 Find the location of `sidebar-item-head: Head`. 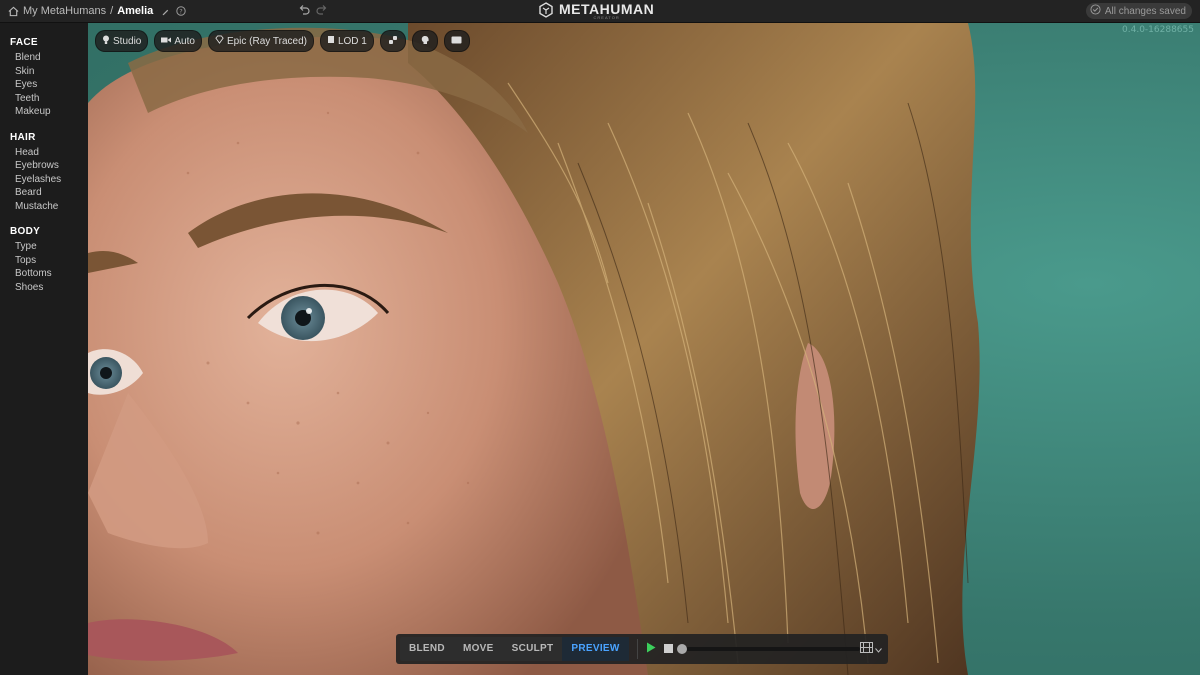

sidebar-item-head: Head is located at coordinates (49, 153).